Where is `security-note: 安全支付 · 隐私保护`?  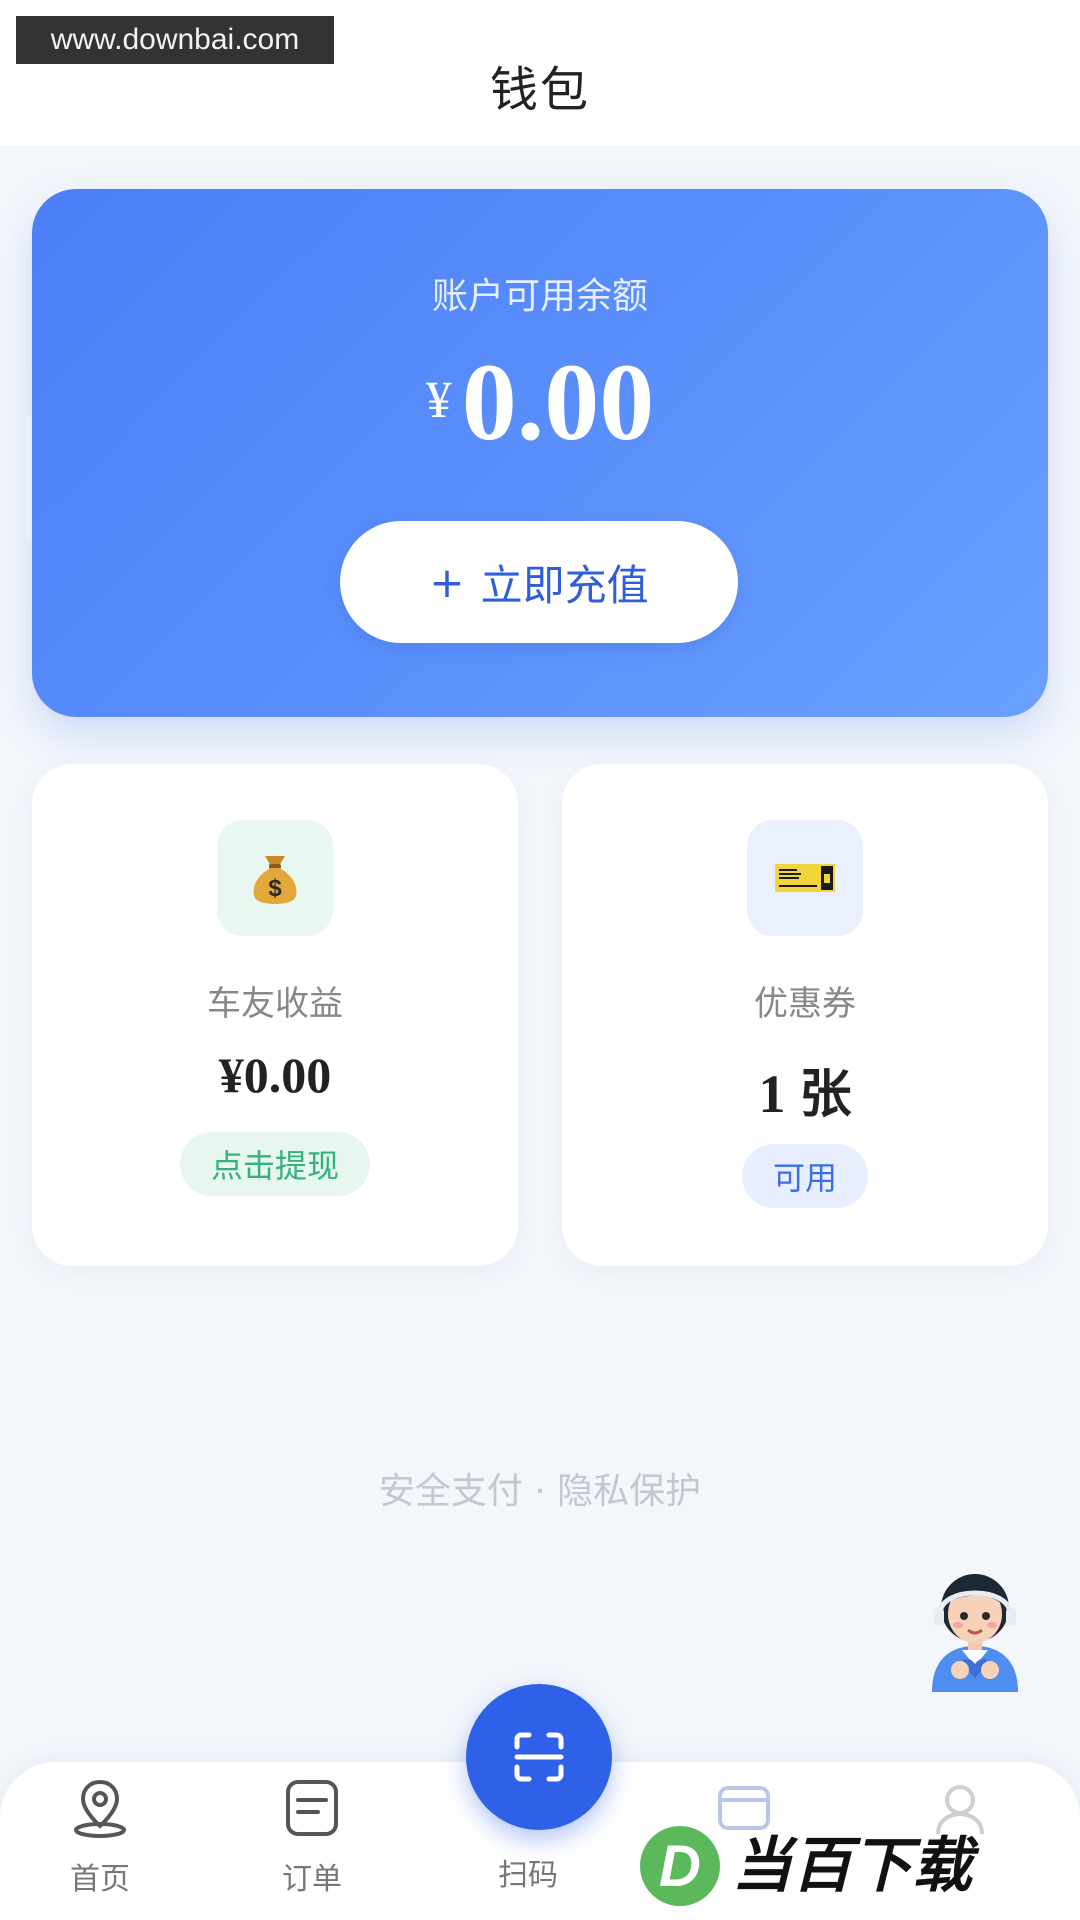 security-note: 安全支付 · 隐私保护 is located at coordinates (540, 1491).